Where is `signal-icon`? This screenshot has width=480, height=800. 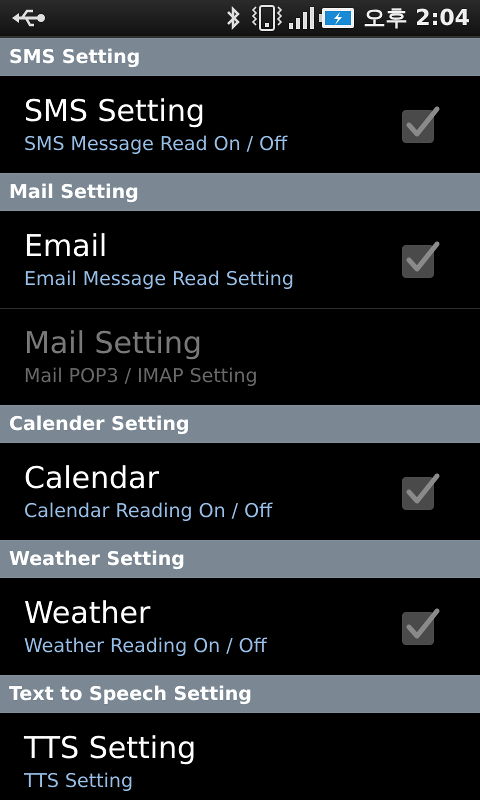 signal-icon is located at coordinates (301, 18).